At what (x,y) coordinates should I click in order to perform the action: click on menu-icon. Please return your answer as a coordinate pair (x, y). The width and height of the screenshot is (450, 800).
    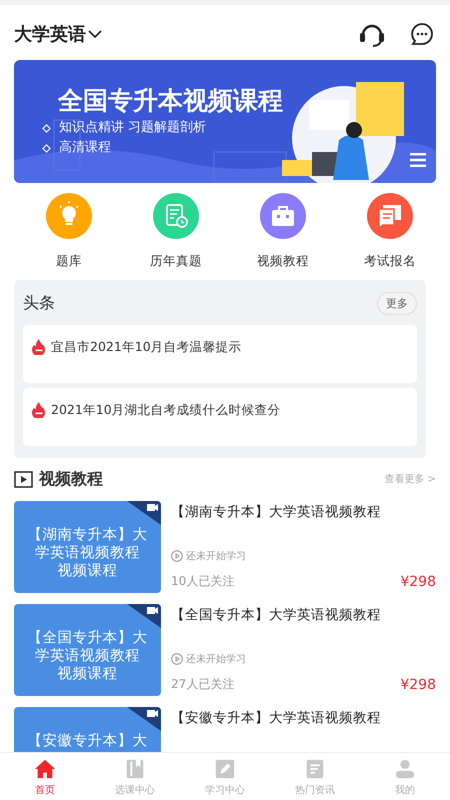
    Looking at the image, I should click on (418, 160).